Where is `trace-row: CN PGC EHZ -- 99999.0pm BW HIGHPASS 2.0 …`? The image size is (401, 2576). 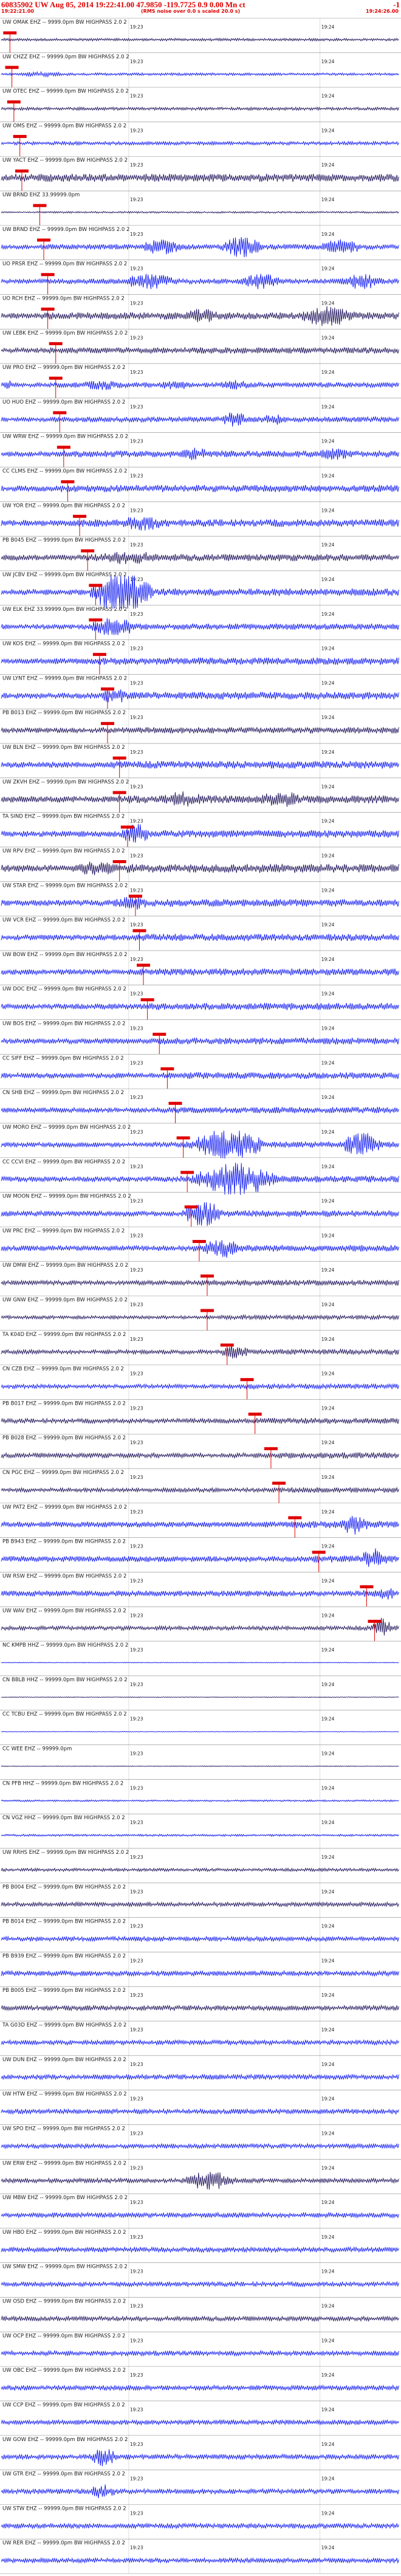
trace-row: CN PGC EHZ -- 99999.0pm BW HIGHPASS 2.0 … is located at coordinates (200, 1485).